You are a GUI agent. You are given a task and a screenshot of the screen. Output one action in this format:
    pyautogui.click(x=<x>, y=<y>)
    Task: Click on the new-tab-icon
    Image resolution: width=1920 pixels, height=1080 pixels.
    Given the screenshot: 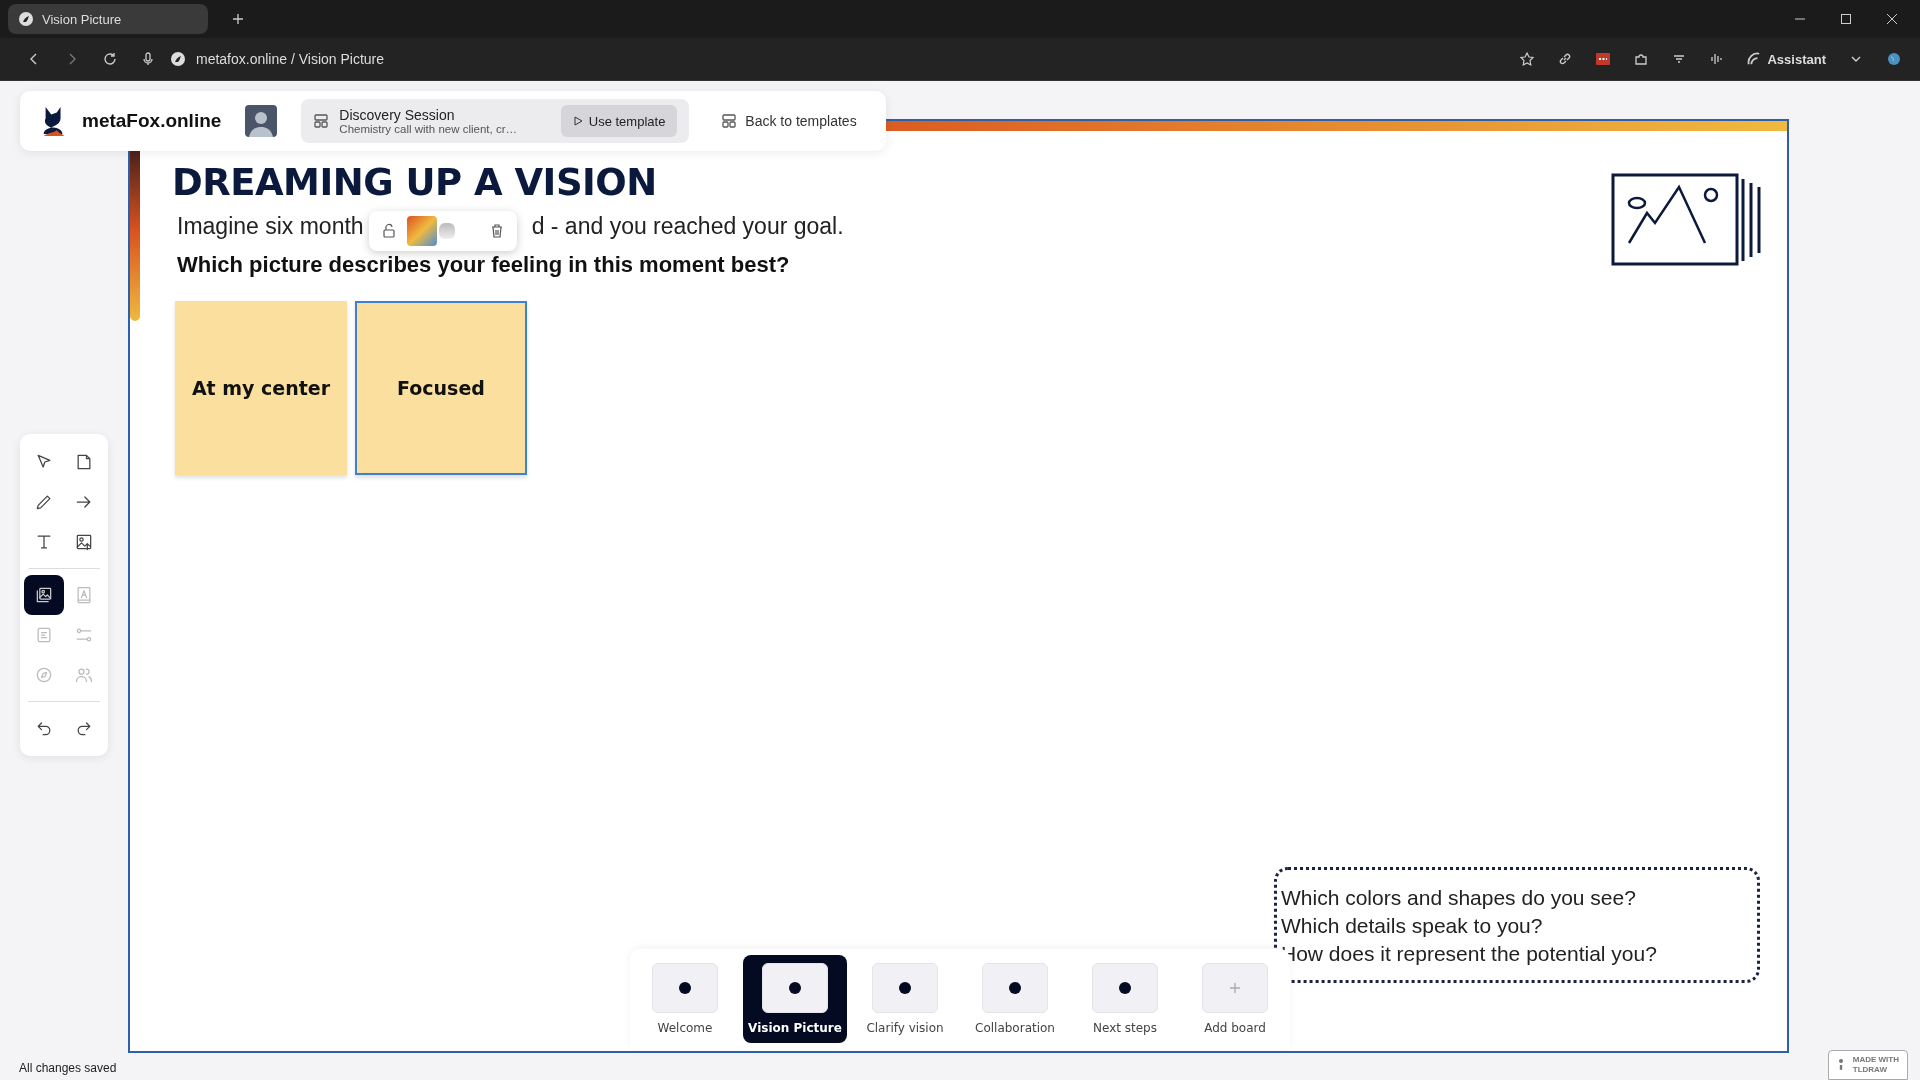 What is the action you would take?
    pyautogui.click(x=238, y=19)
    